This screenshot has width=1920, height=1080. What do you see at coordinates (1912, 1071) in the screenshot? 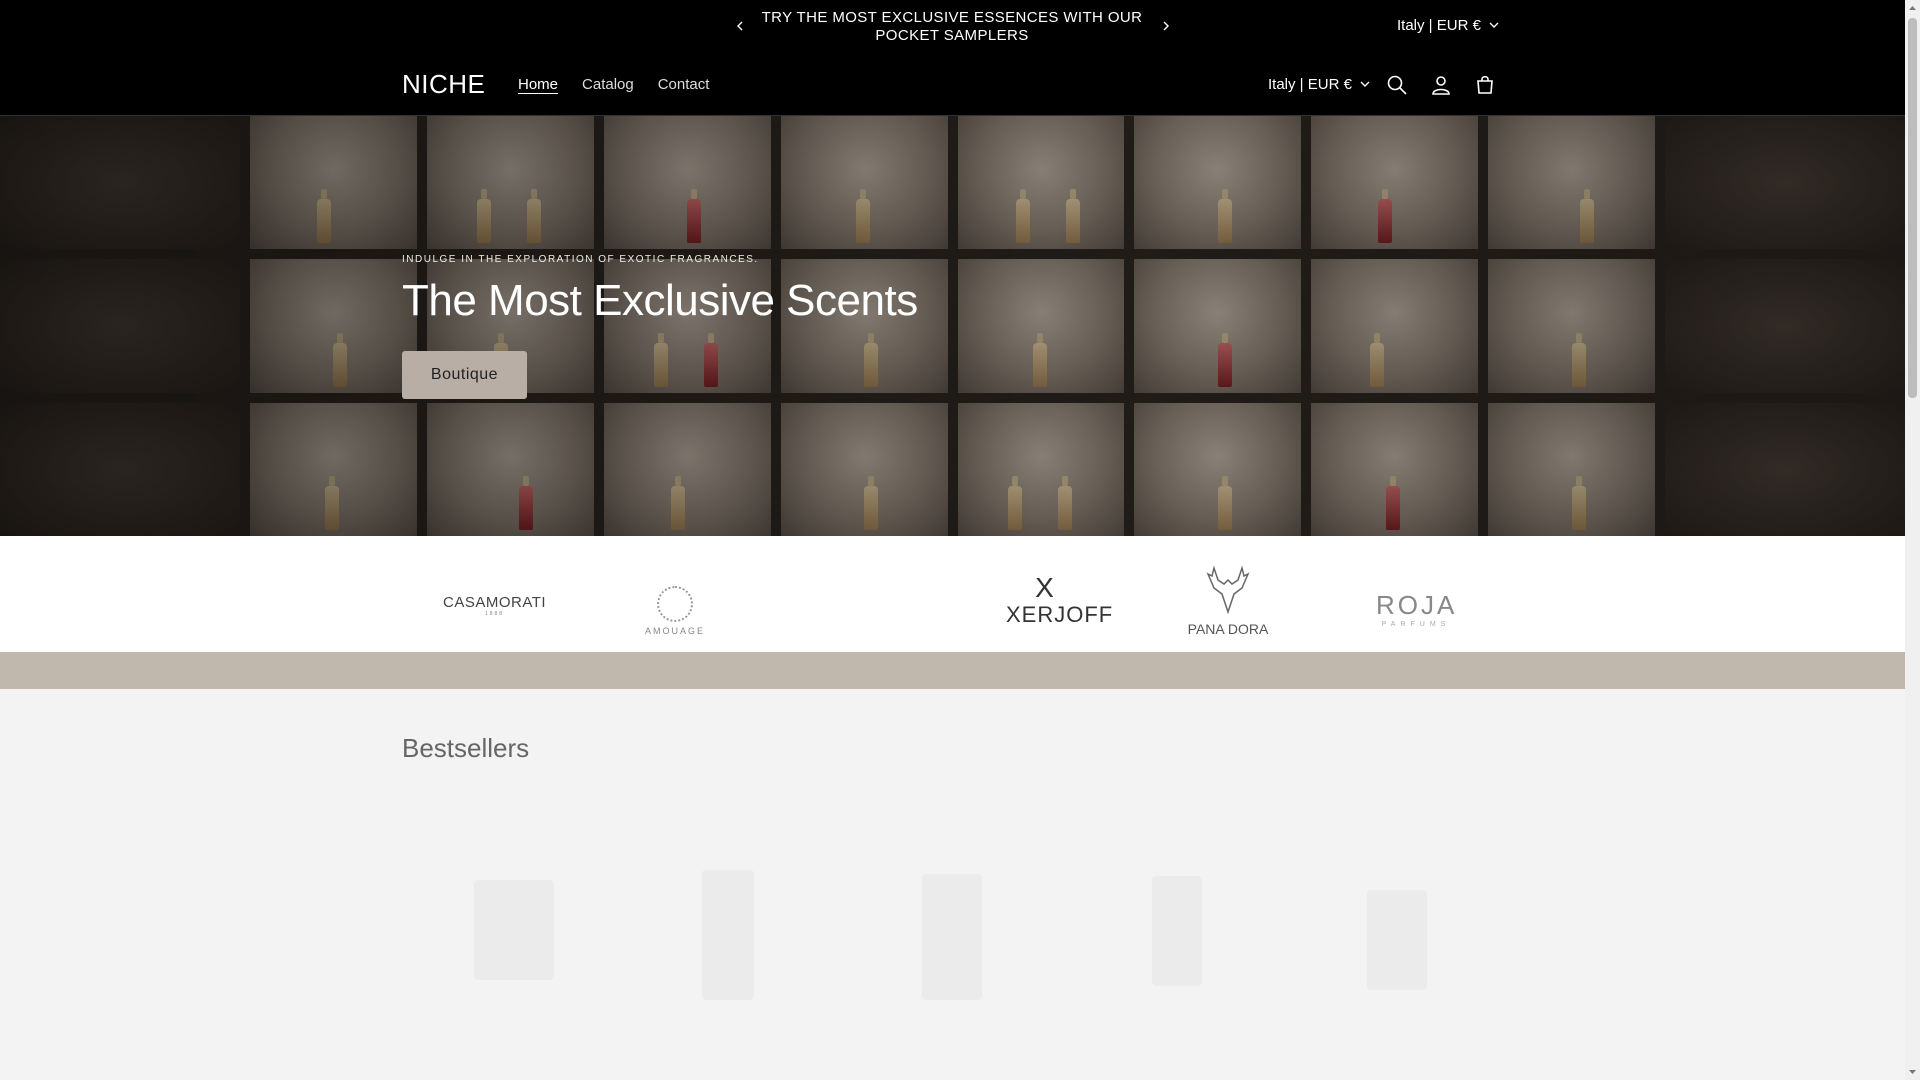
I see `scroll-down-icon` at bounding box center [1912, 1071].